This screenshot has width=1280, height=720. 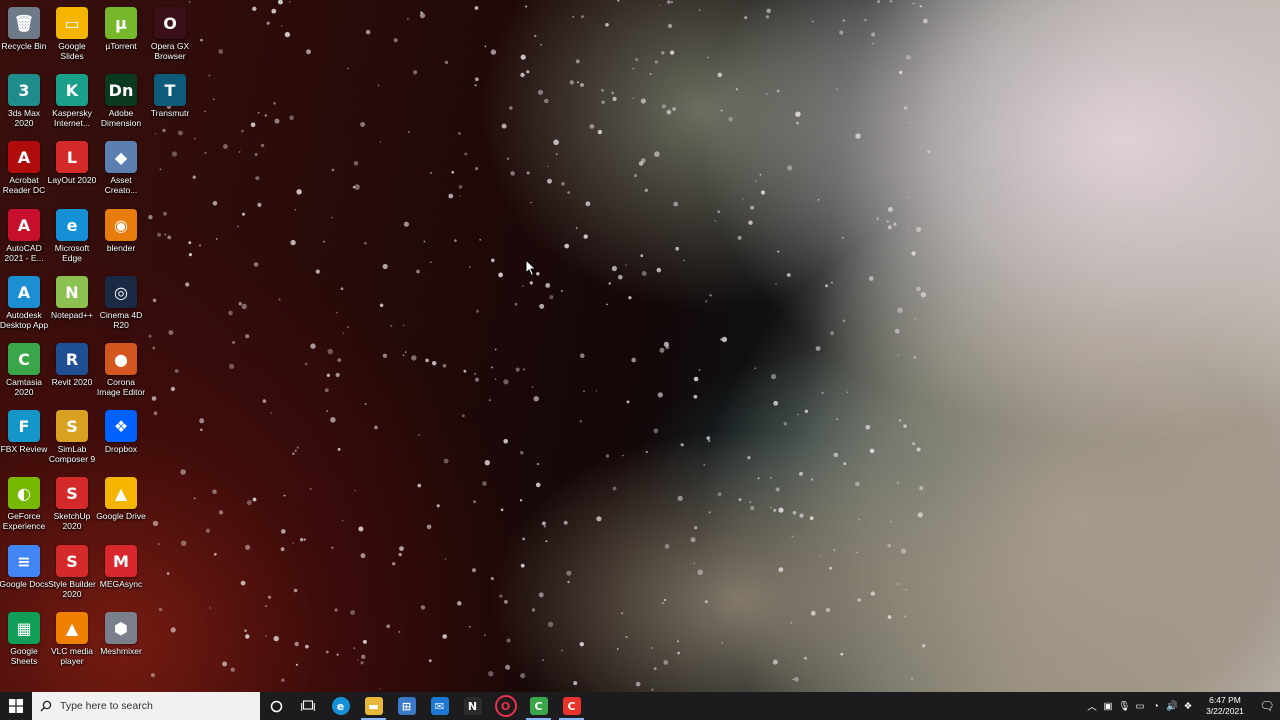 I want to click on desktop-icon-geforce: ◐ GeForce Experience, so click(x=24, y=506).